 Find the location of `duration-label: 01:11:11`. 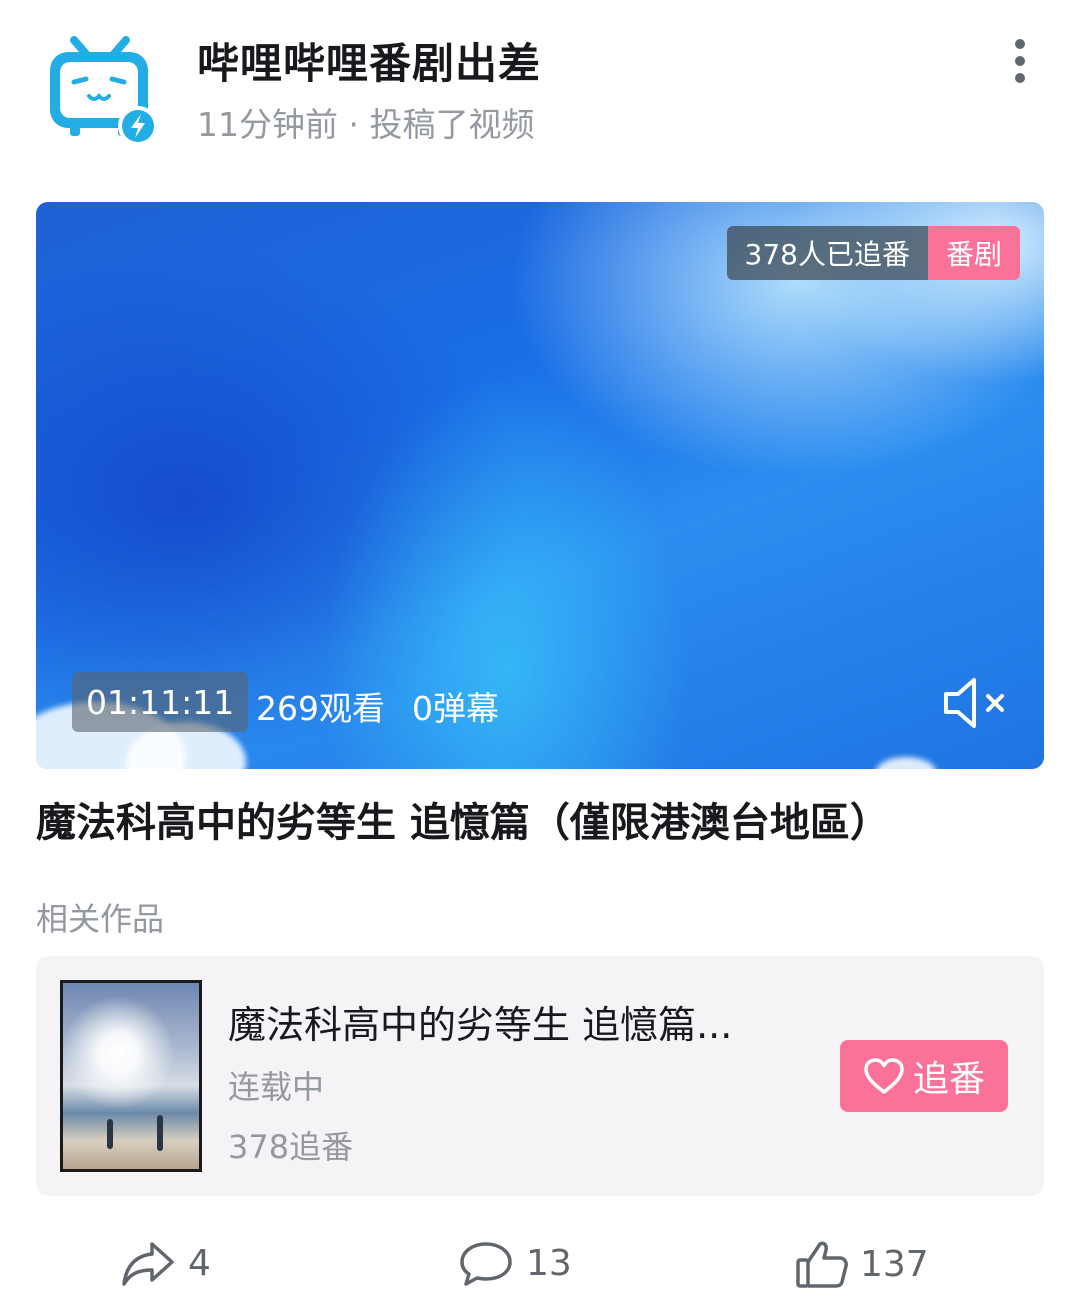

duration-label: 01:11:11 is located at coordinates (160, 702).